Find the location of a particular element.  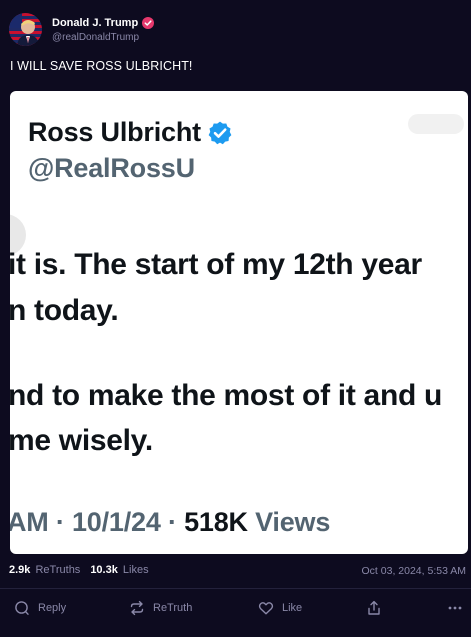

embedded-views-count: 518K is located at coordinates (216, 522).